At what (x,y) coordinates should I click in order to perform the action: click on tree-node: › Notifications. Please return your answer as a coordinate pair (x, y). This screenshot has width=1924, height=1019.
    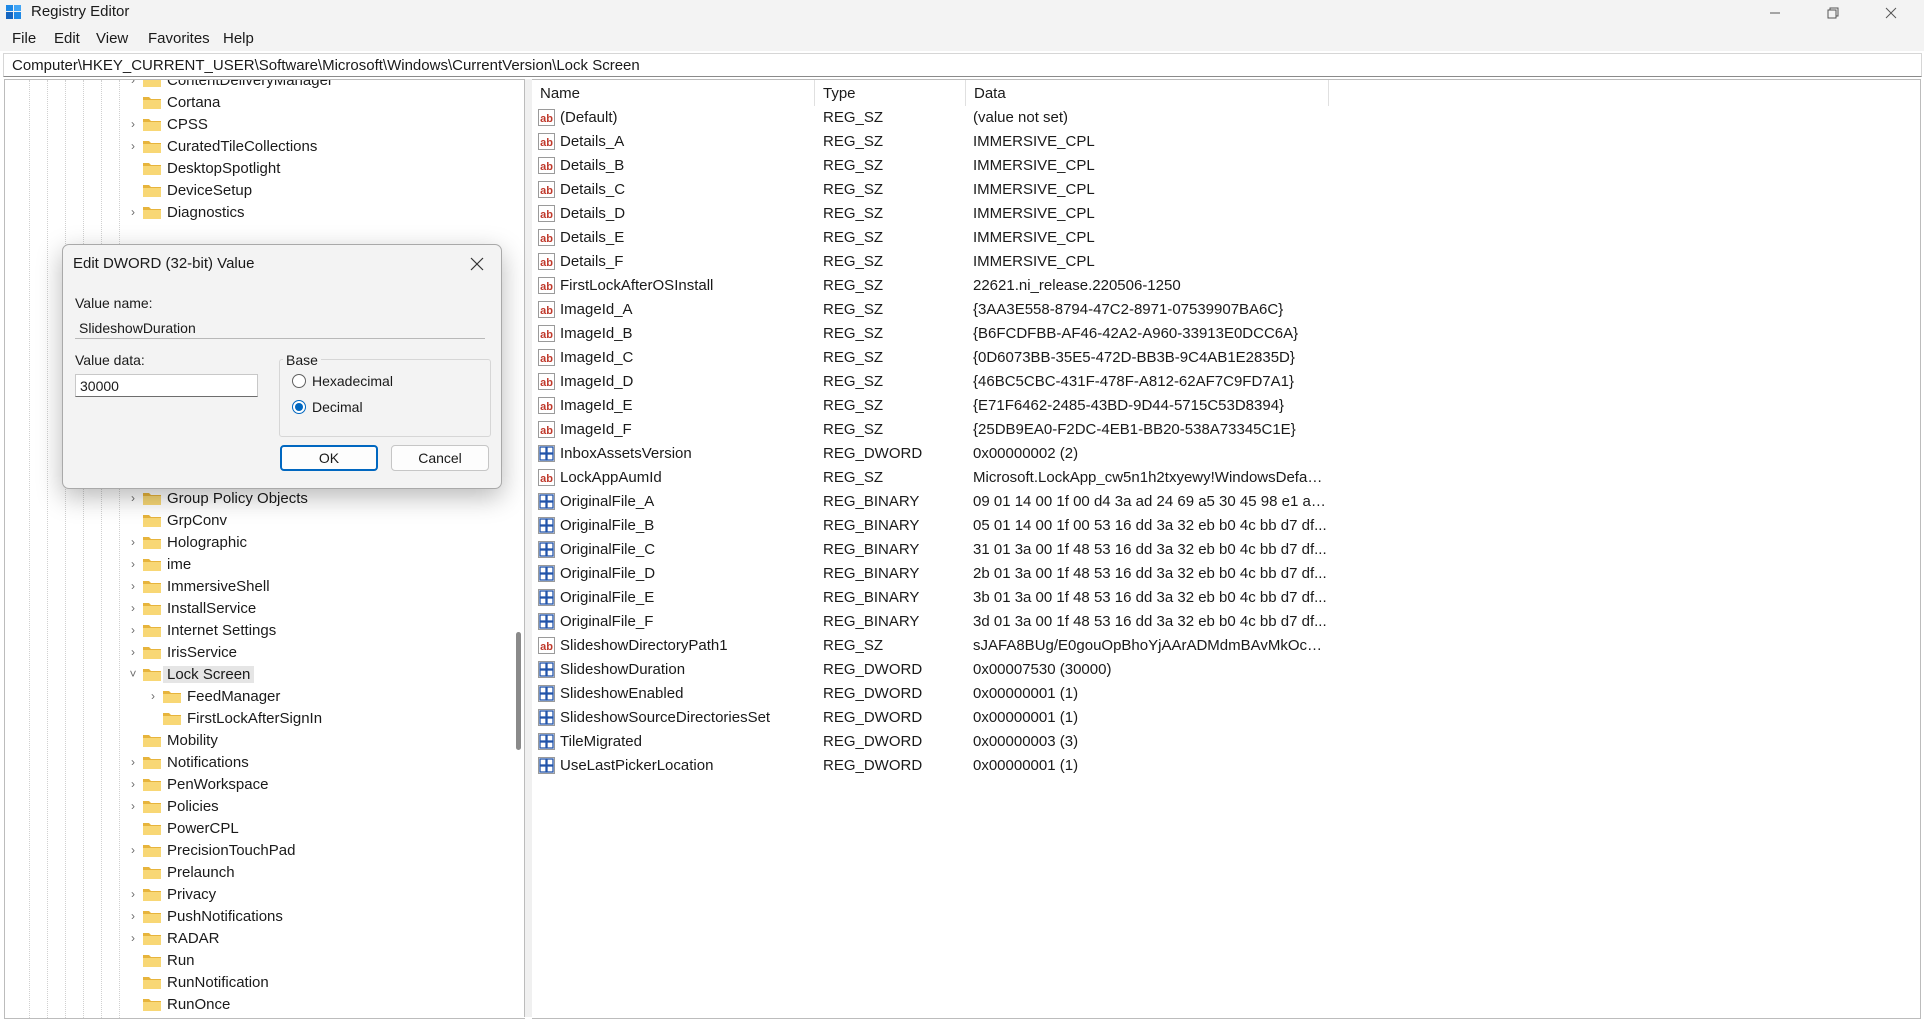
    Looking at the image, I should click on (255, 763).